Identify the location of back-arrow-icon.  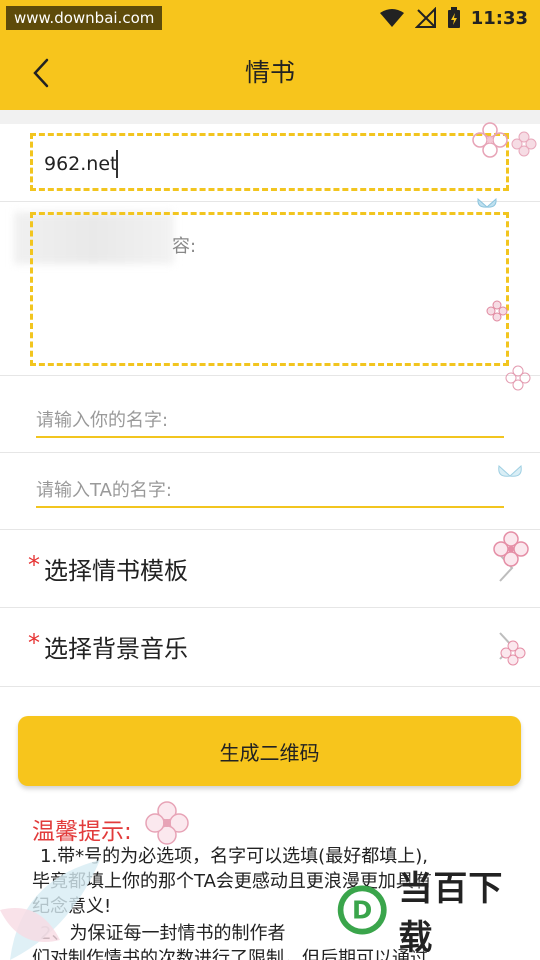
(41, 73).